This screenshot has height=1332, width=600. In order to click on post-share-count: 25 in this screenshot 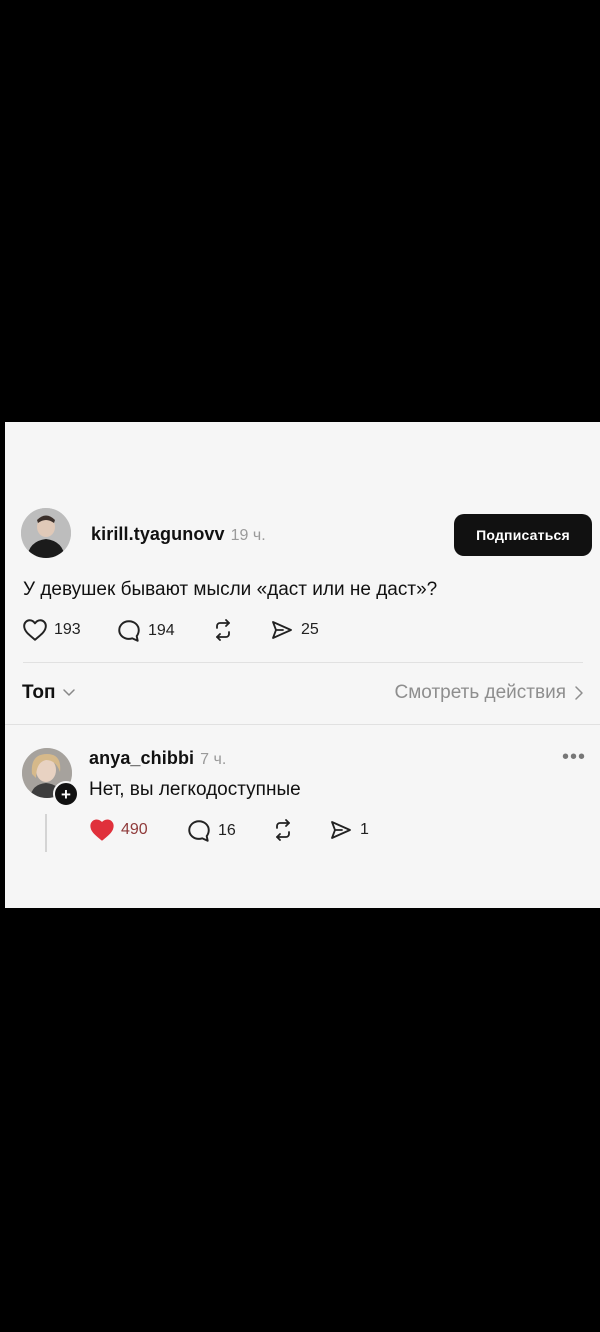, I will do `click(310, 629)`.